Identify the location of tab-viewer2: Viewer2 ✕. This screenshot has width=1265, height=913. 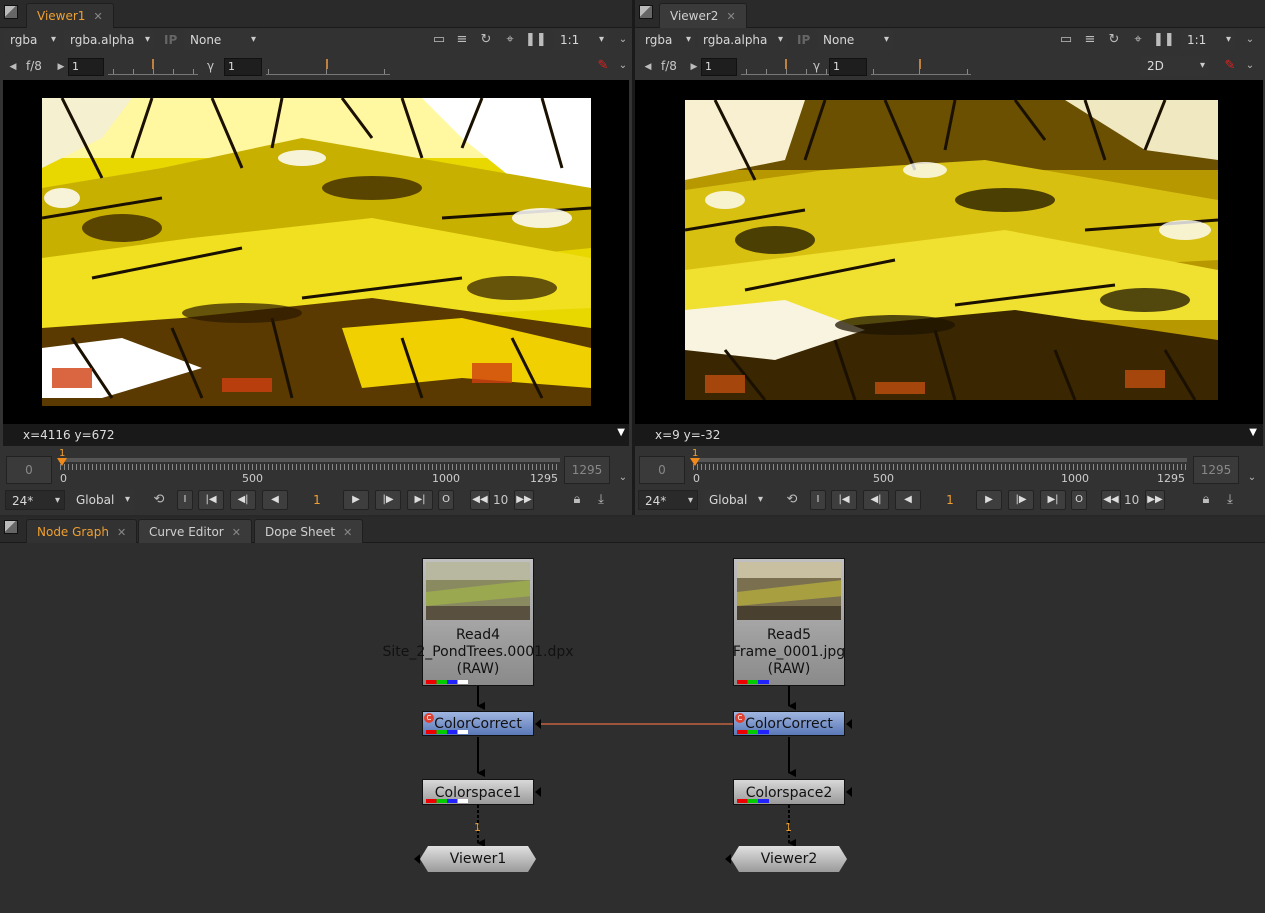
(703, 15).